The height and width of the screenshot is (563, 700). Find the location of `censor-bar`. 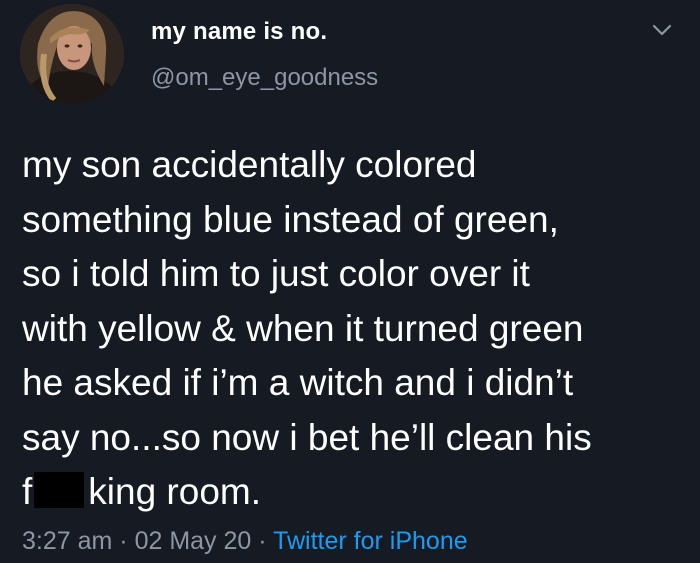

censor-bar is located at coordinates (59, 490).